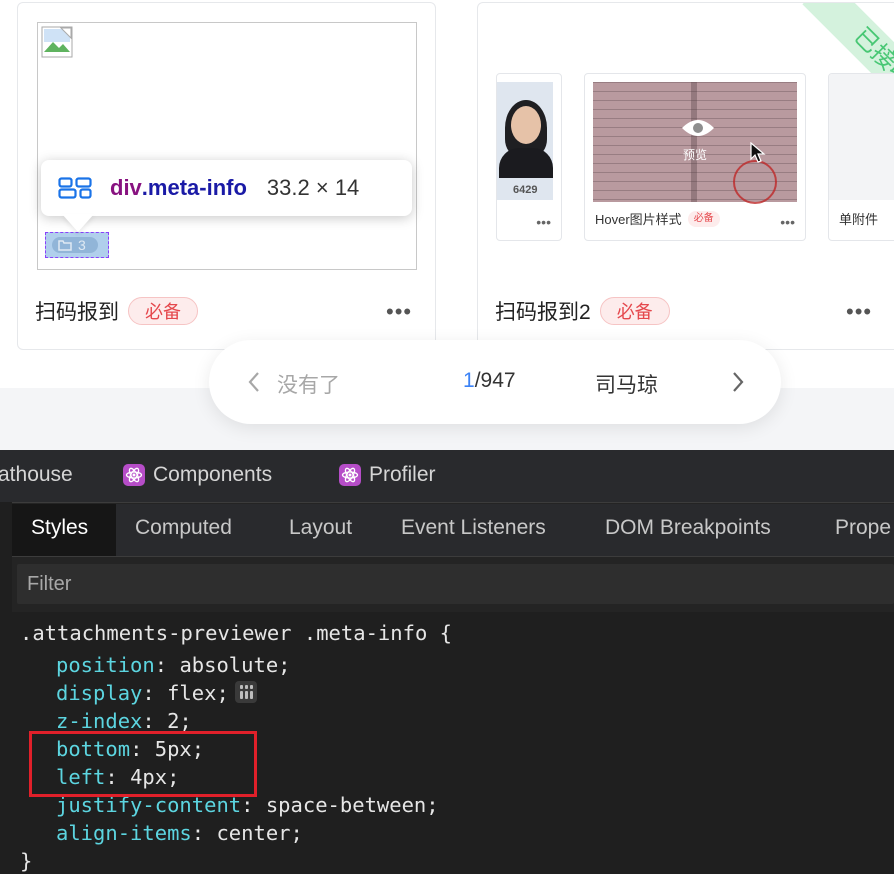 The width and height of the screenshot is (894, 874). I want to click on css-selector: .attachments-previewer .meta-info {, so click(236, 633).